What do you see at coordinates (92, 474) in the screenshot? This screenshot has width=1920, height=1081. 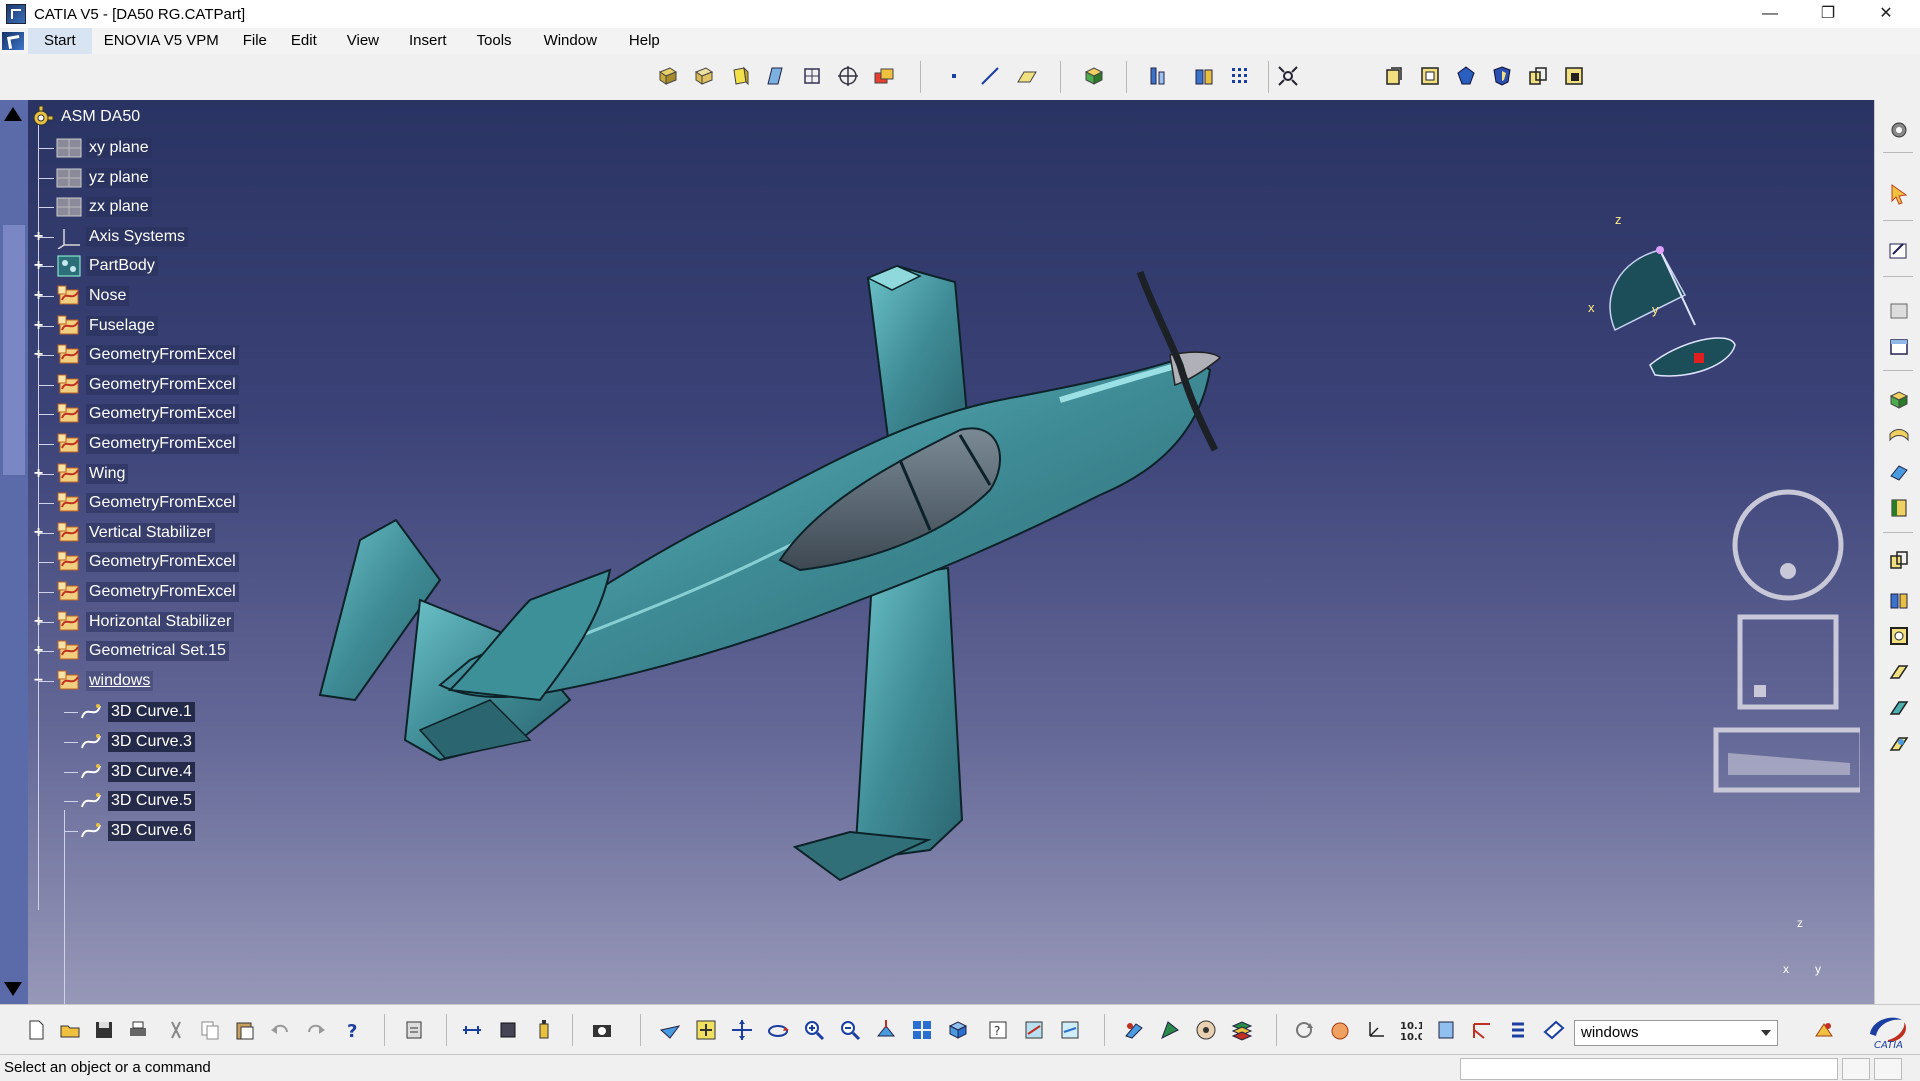 I see `tree-node-content: Wing` at bounding box center [92, 474].